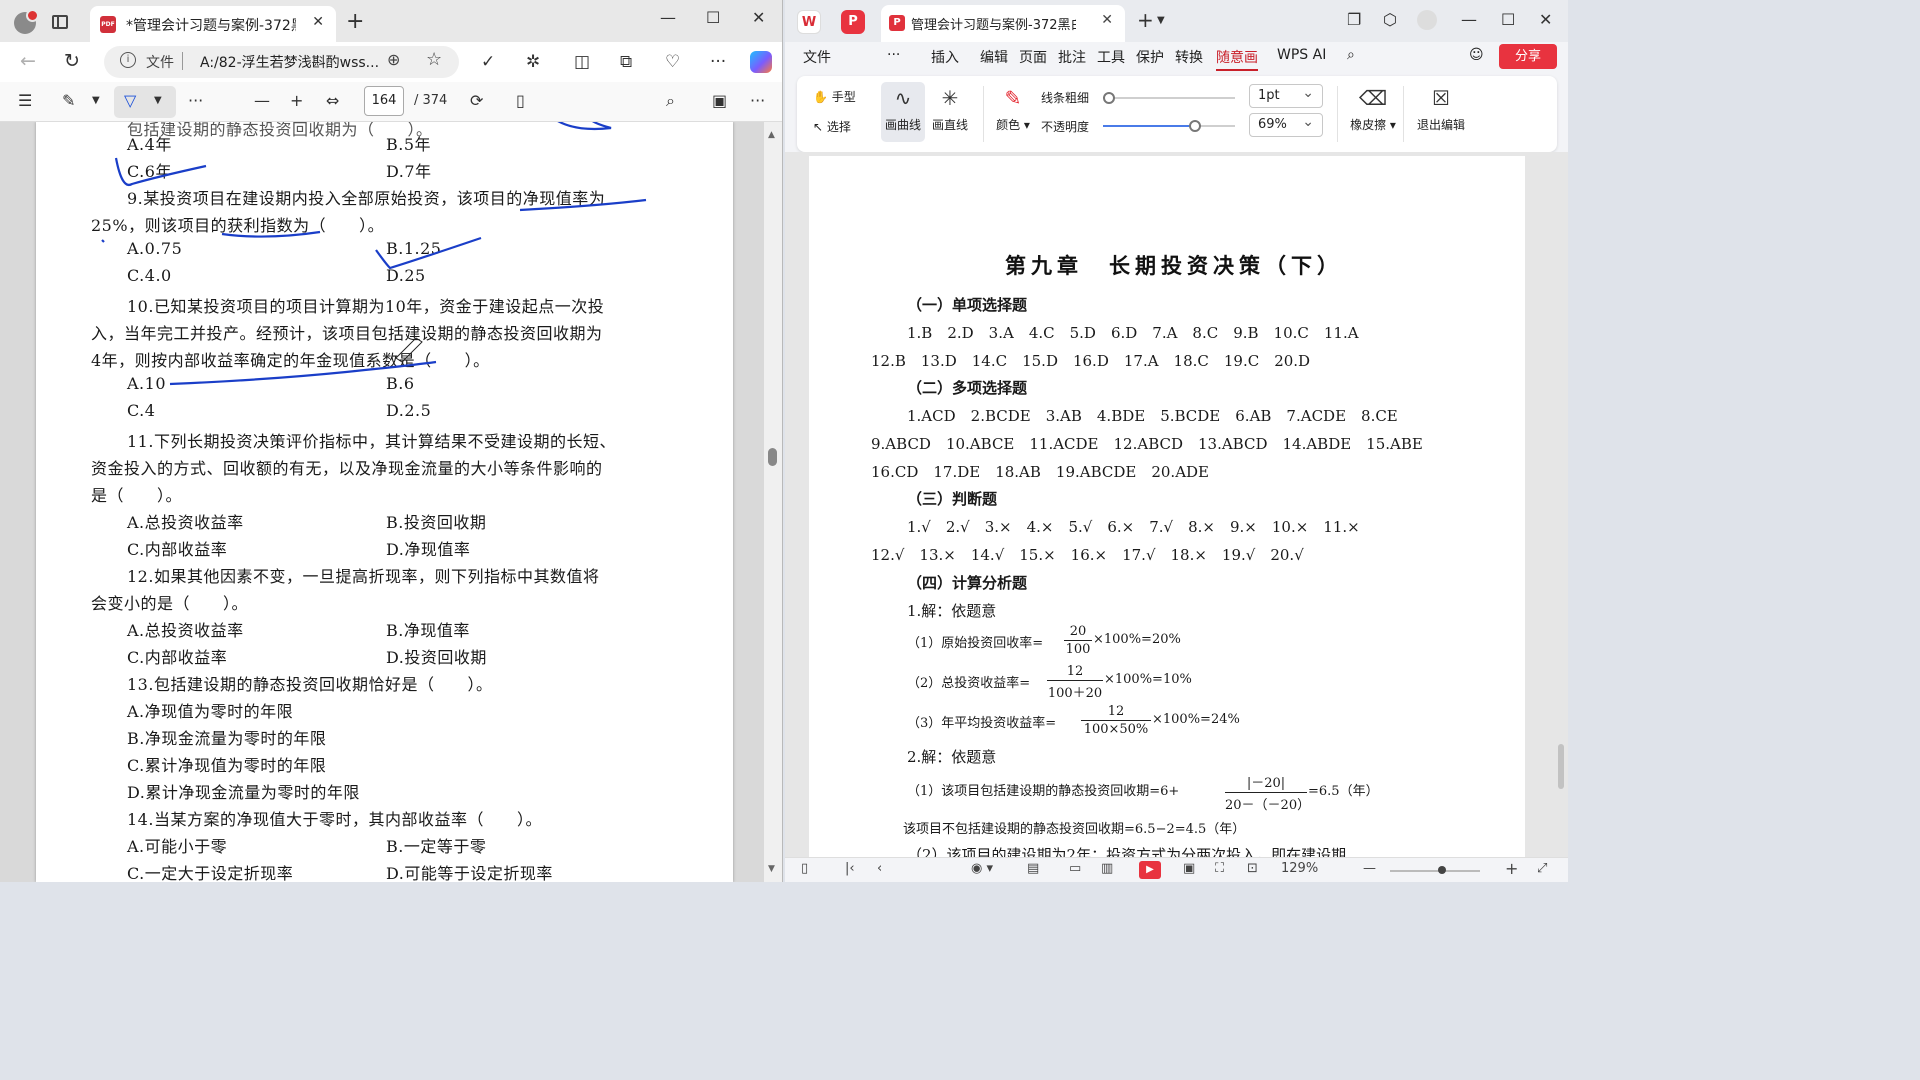 The height and width of the screenshot is (1080, 1920). Describe the element at coordinates (1390, 19) in the screenshot. I see `cube-icon: ⬡` at that location.